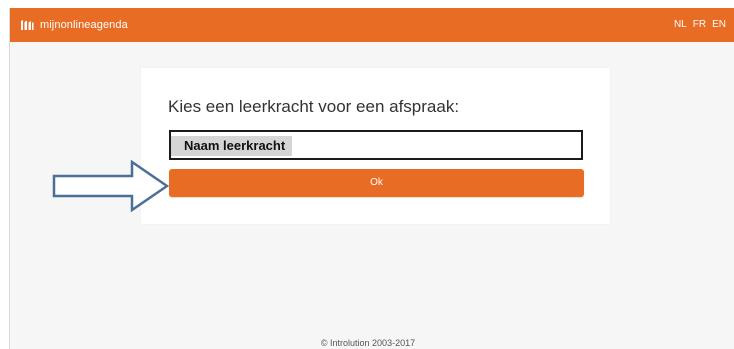  I want to click on right-arrow-outline-icon, so click(111, 186).